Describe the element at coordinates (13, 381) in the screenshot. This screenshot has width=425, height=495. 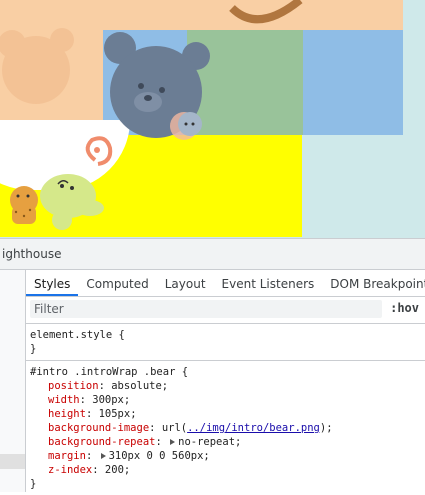
I see `elements-tree-gutter` at that location.